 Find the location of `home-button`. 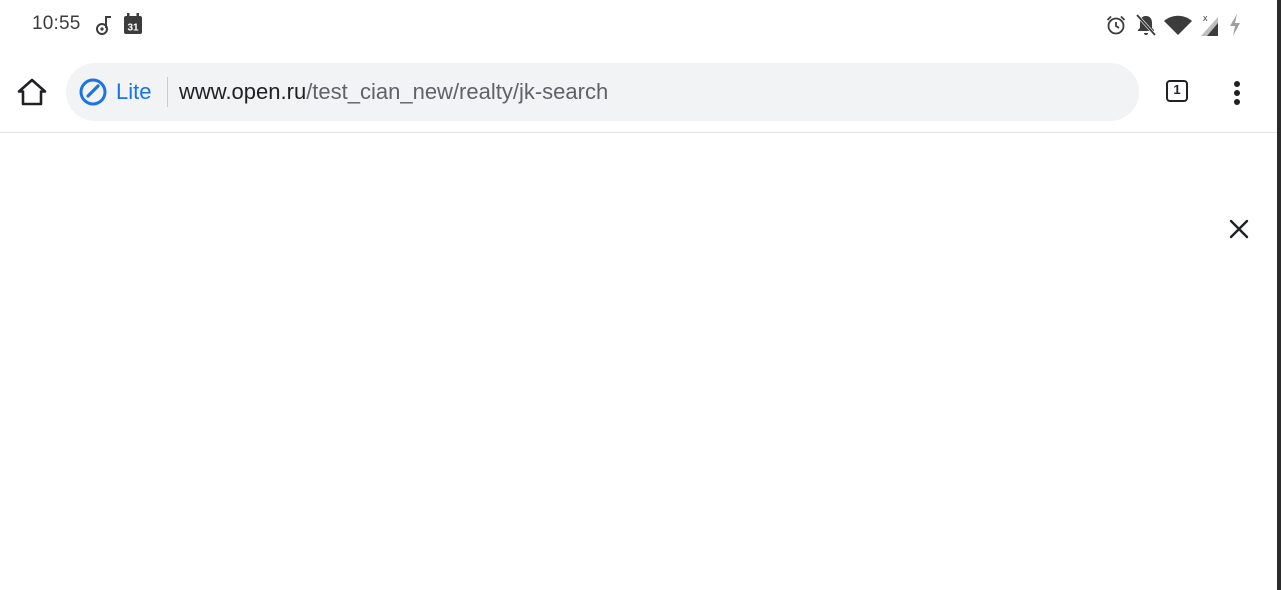

home-button is located at coordinates (32, 92).